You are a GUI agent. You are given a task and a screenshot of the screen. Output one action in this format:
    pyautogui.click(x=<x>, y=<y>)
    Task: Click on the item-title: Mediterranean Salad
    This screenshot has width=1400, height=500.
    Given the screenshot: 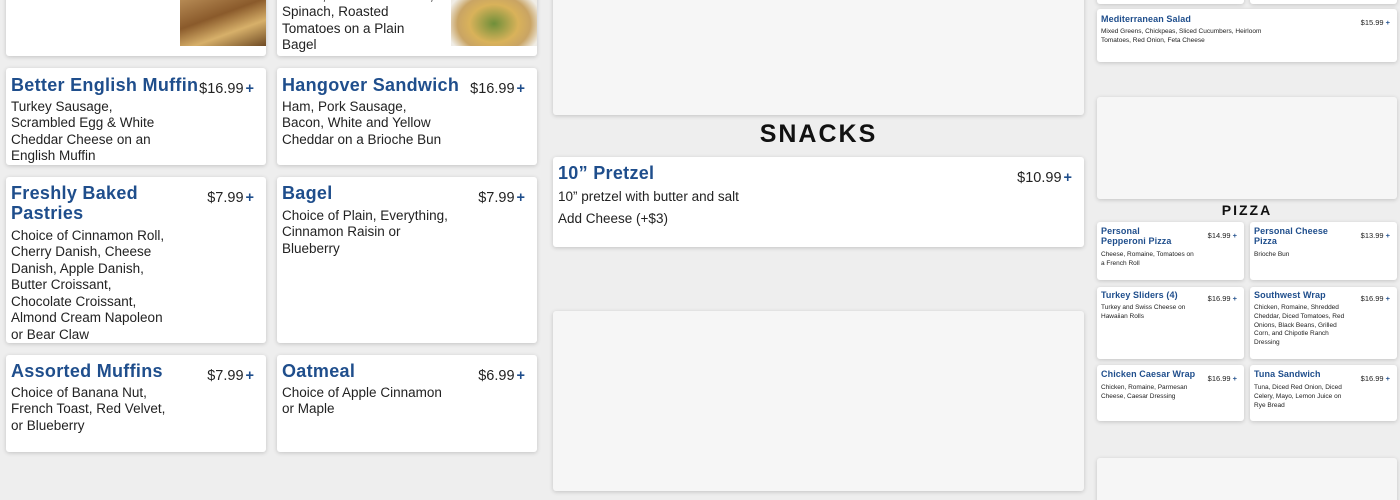 What is the action you would take?
    pyautogui.click(x=1146, y=19)
    